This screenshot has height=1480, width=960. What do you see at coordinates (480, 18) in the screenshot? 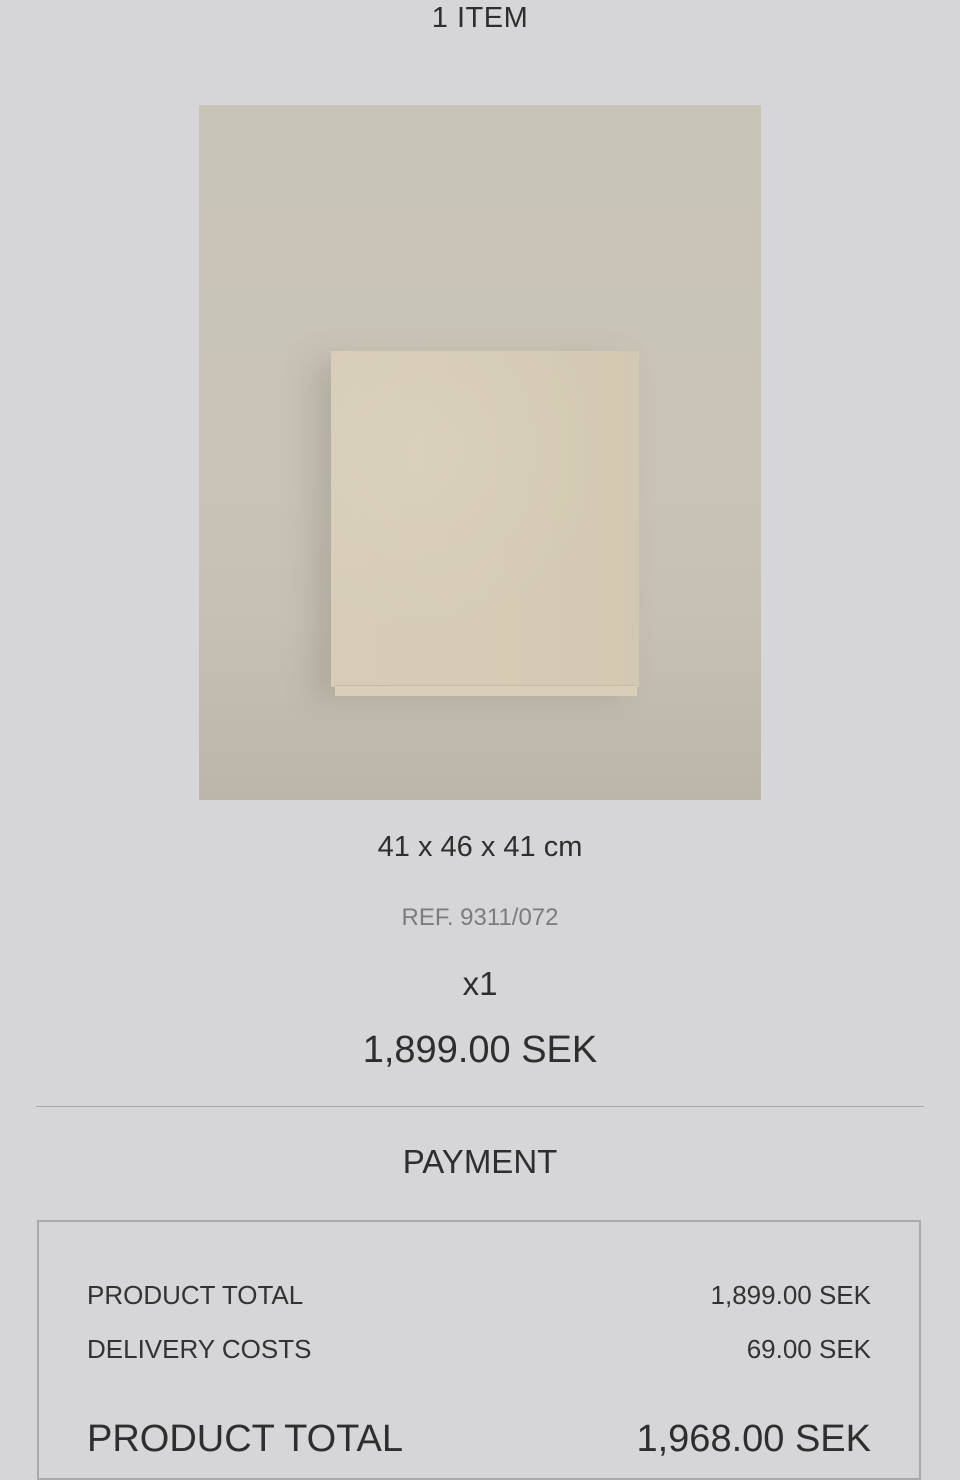
I see `item-count-heading: 1 ITEM` at bounding box center [480, 18].